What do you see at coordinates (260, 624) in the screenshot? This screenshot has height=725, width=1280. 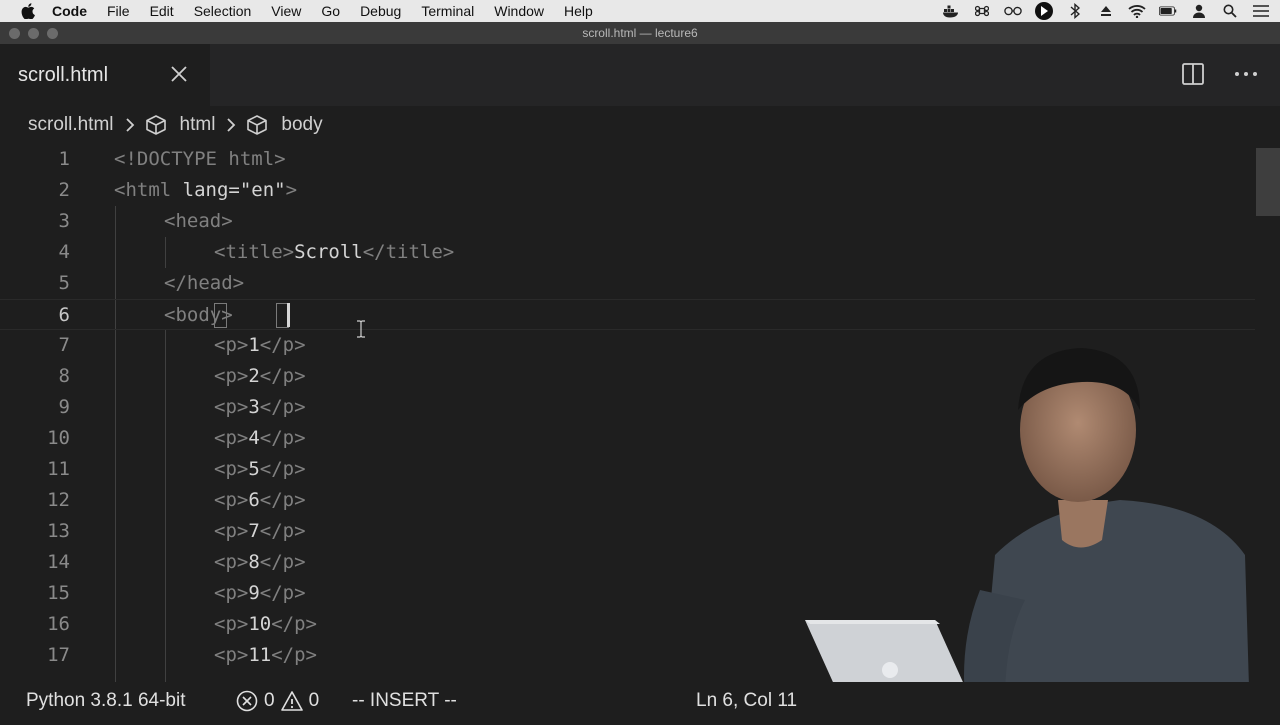 I see `text-token: 10` at bounding box center [260, 624].